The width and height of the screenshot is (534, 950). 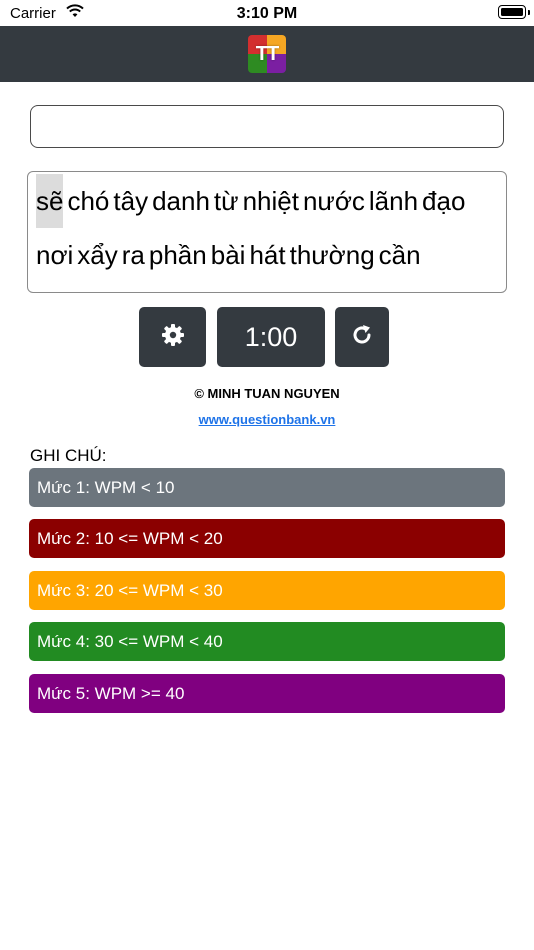 What do you see at coordinates (267, 538) in the screenshot?
I see `level-2-note: Mức 2: 10 <= WPM < 20` at bounding box center [267, 538].